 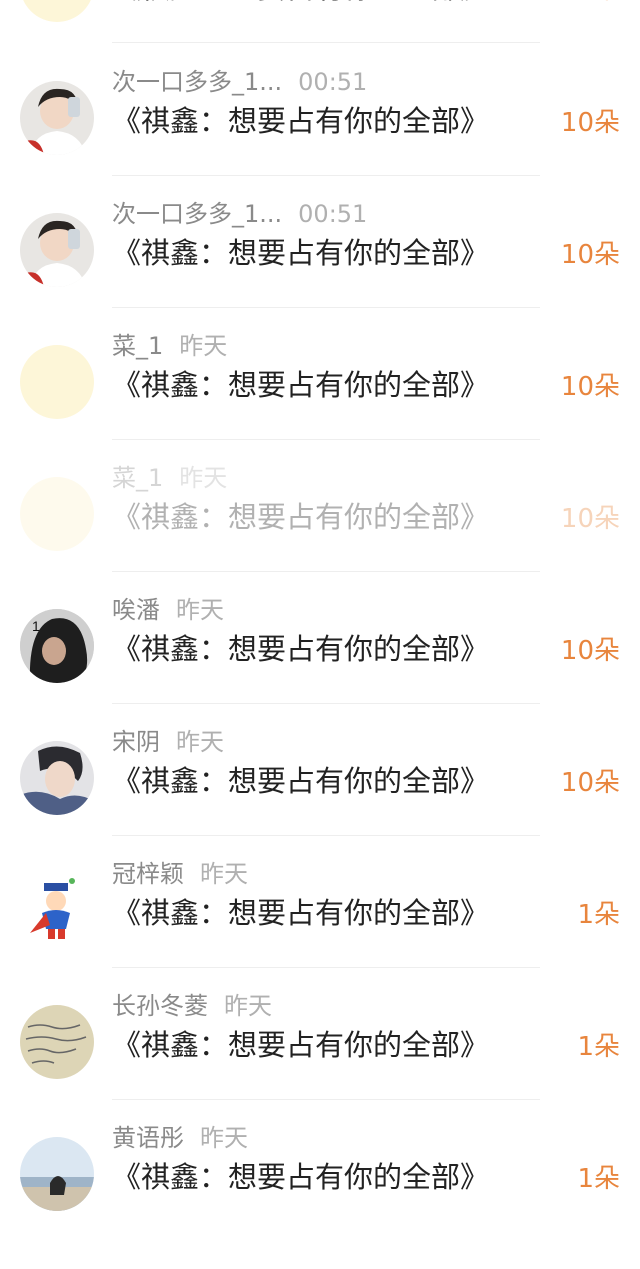 What do you see at coordinates (148, 874) in the screenshot?
I see `user-name: 冠梓颖` at bounding box center [148, 874].